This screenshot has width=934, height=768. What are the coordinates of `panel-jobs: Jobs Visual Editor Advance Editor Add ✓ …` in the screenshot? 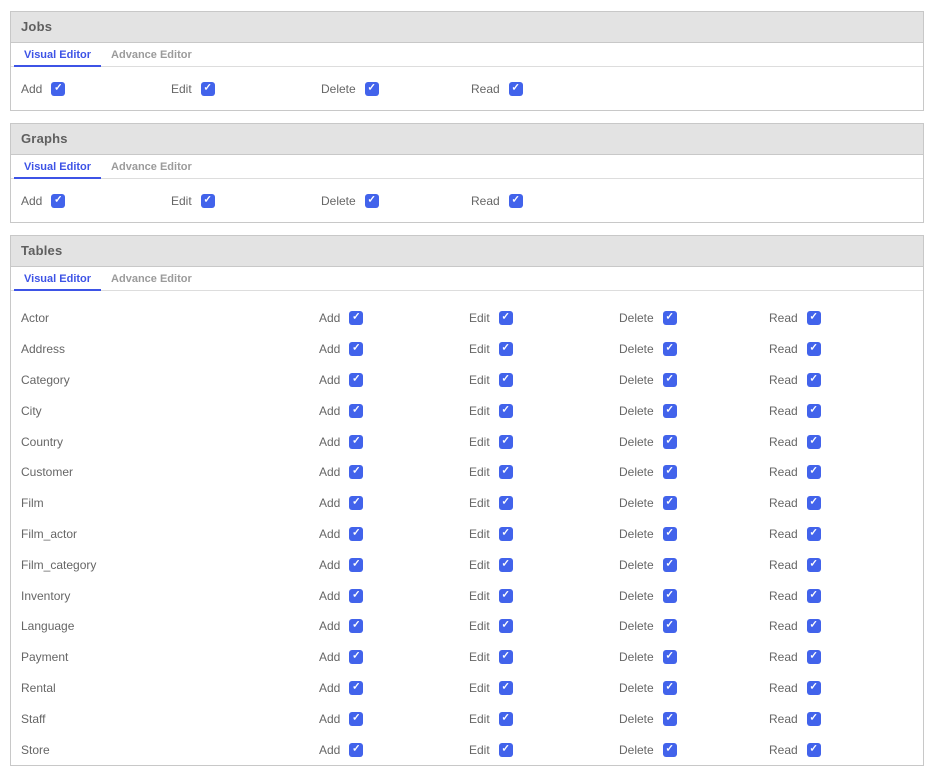 It's located at (467, 61).